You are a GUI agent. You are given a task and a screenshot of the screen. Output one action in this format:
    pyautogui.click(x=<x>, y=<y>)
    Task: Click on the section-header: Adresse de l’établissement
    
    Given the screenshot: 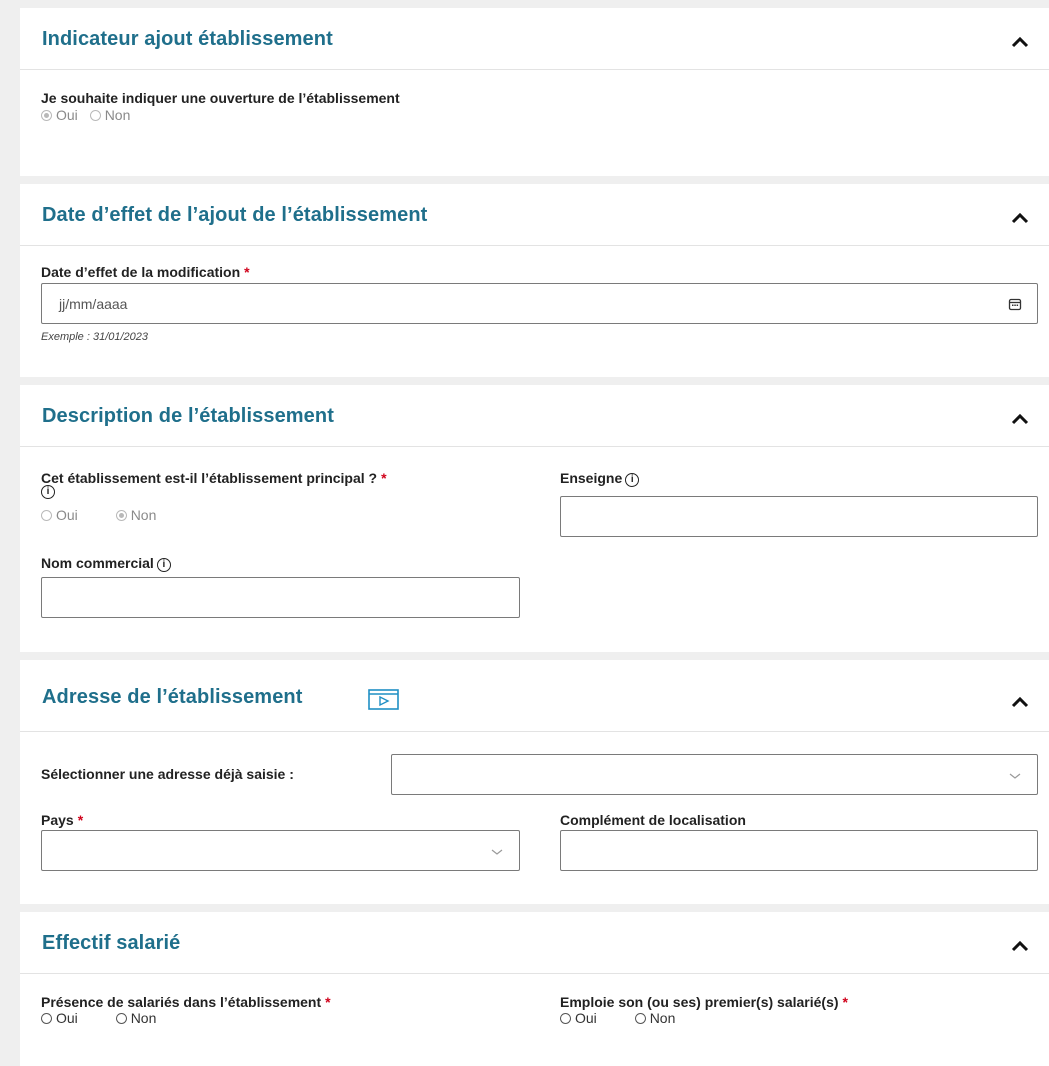 What is the action you would take?
    pyautogui.click(x=534, y=696)
    